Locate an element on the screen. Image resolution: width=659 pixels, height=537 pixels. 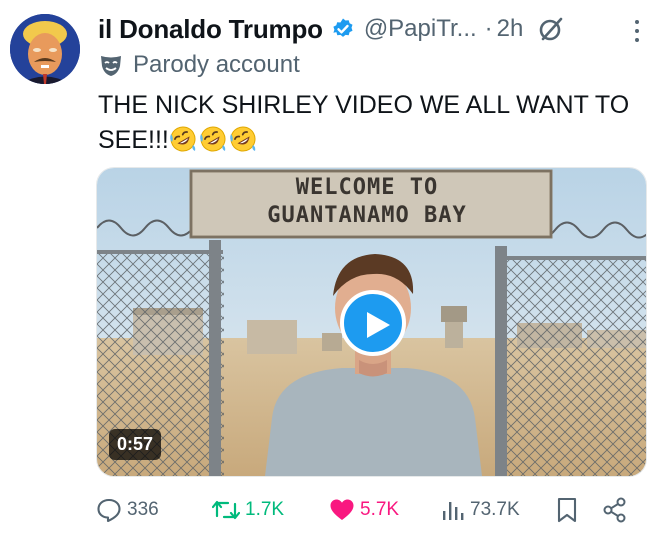
reply-button: 336 is located at coordinates (127, 510).